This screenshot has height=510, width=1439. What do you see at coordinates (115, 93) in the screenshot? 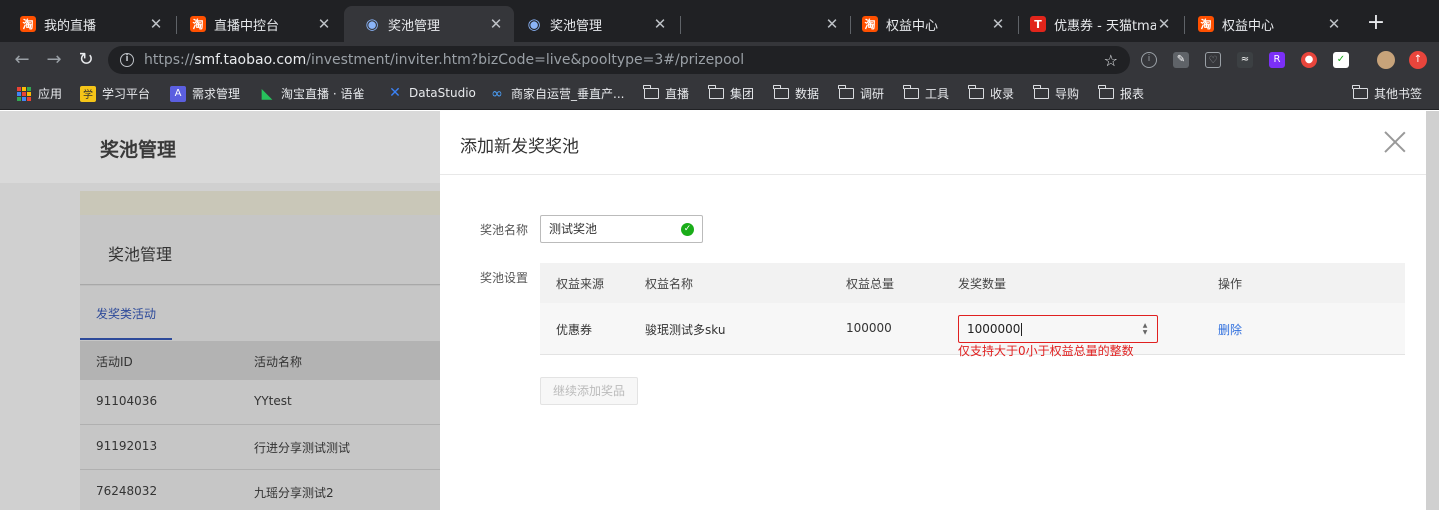
I see `bookmark-learning: 学 学习平台` at bounding box center [115, 93].